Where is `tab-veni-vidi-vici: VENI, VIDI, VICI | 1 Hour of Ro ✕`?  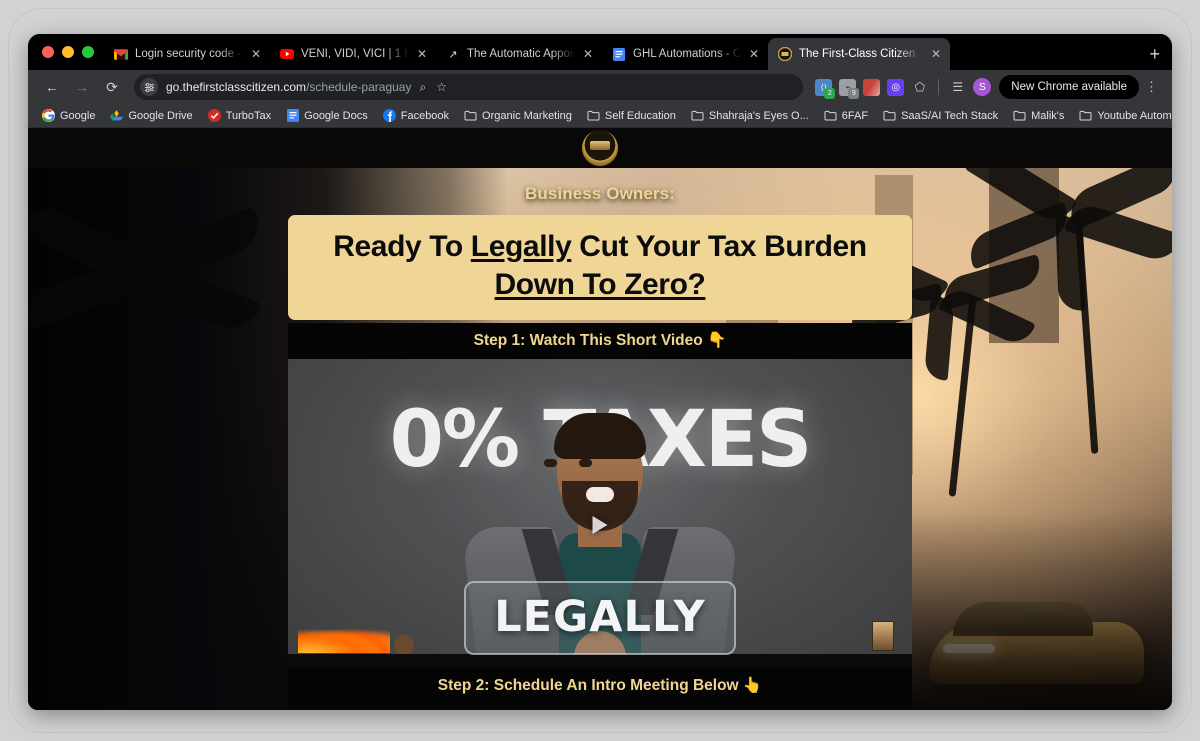
tab-veni-vidi-vici: VENI, VIDI, VICI | 1 Hour of Ro ✕ is located at coordinates (353, 54).